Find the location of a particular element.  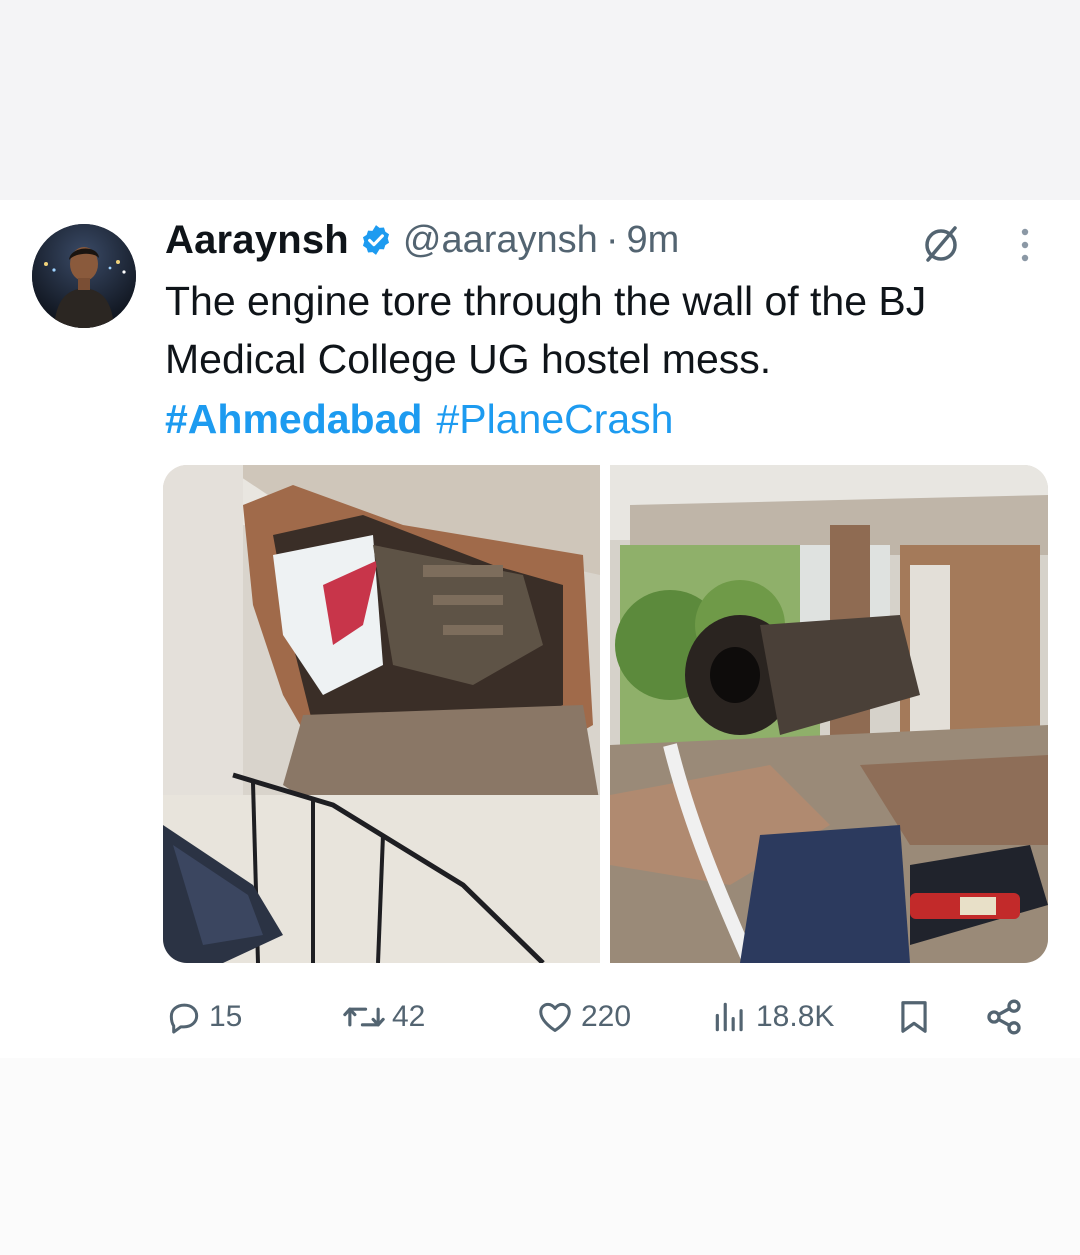

repost-count: 42 is located at coordinates (409, 1016).